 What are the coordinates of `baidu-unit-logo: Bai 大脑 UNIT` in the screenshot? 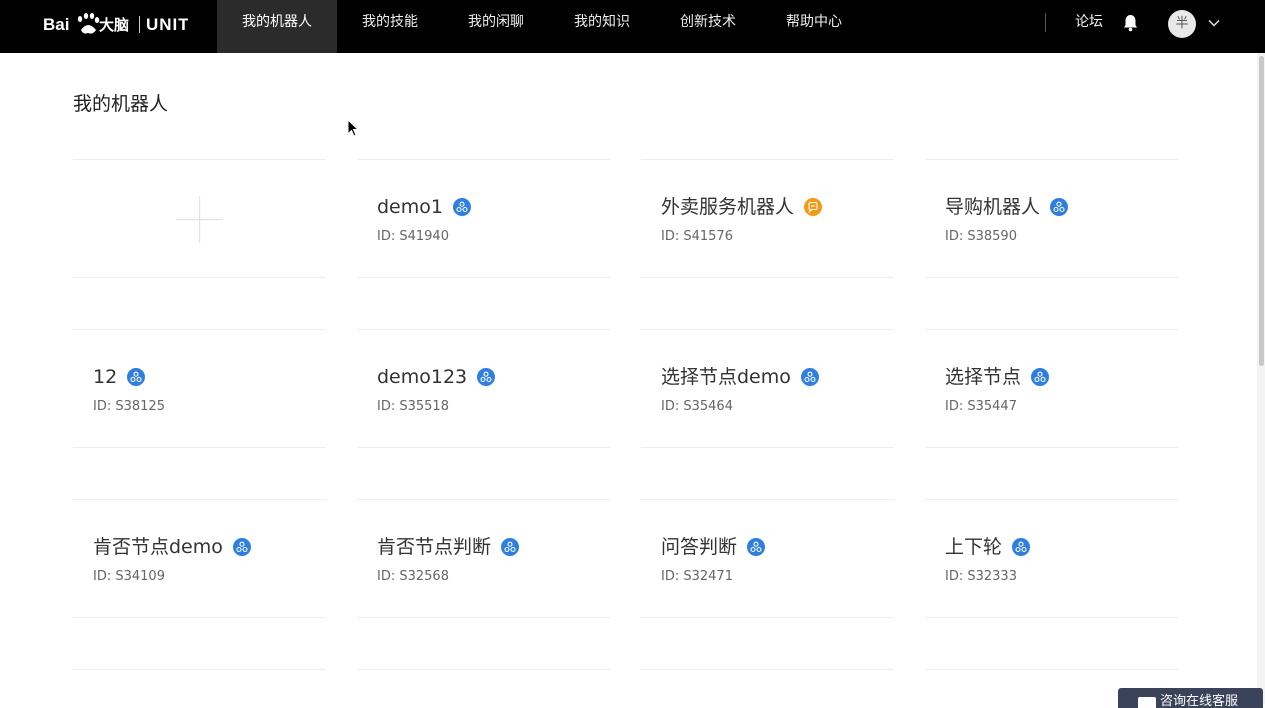 It's located at (115, 23).